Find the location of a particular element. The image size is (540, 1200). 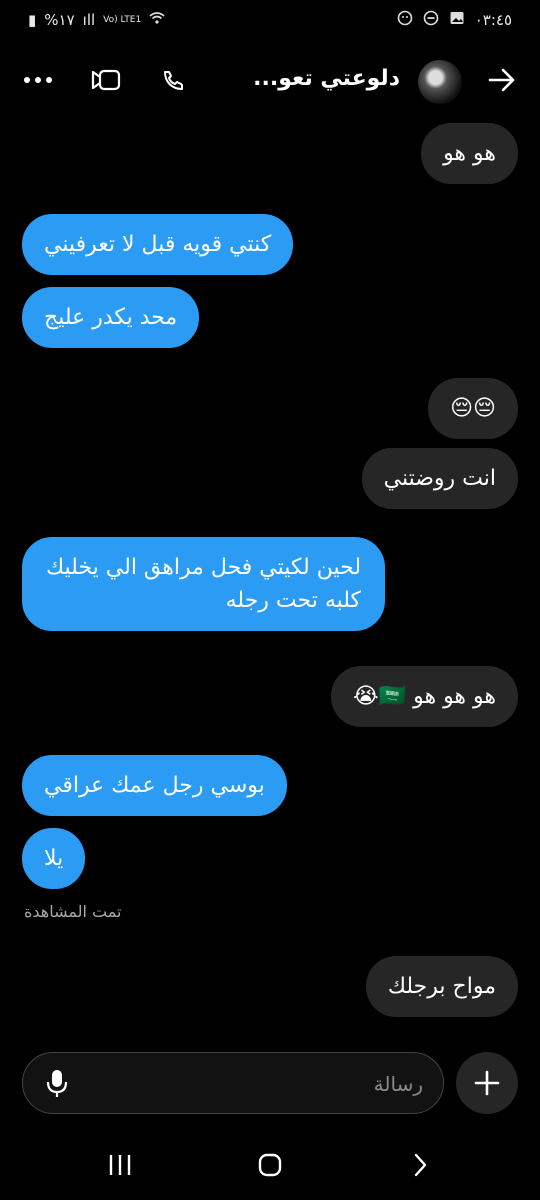

gallery-icon is located at coordinates (457, 20).